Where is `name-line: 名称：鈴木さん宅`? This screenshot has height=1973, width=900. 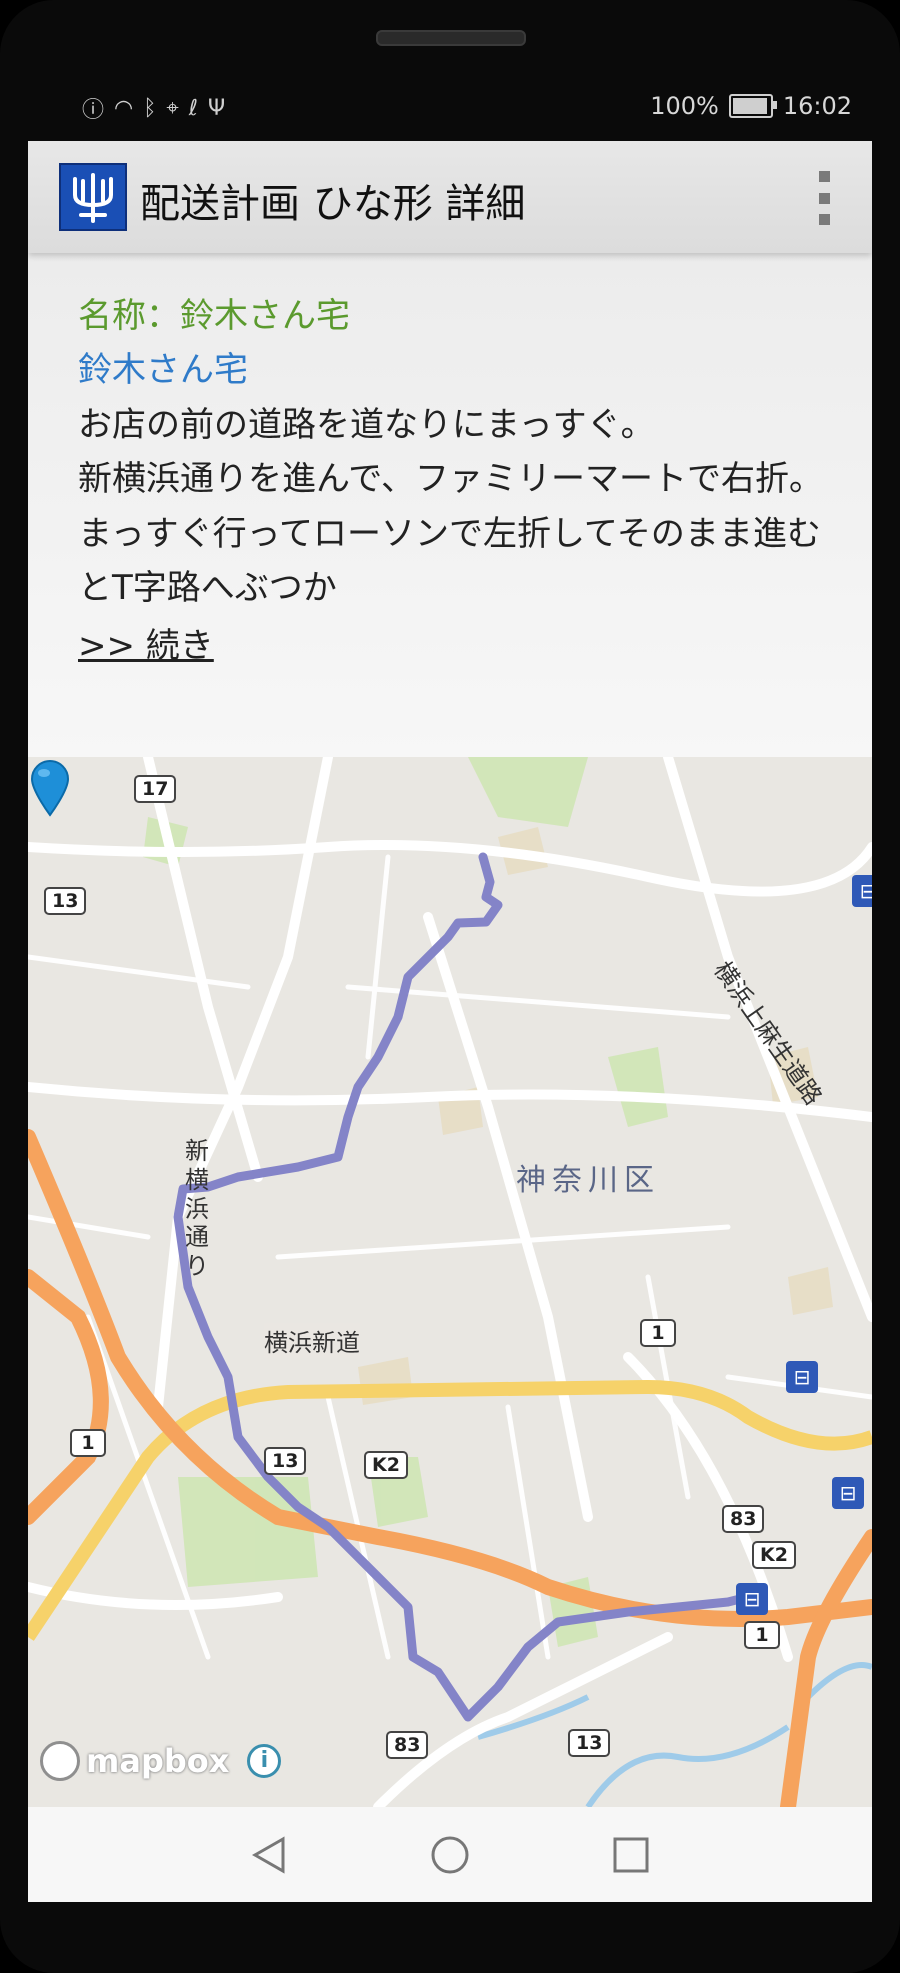
name-line: 名称：鈴木さん宅 is located at coordinates (214, 316).